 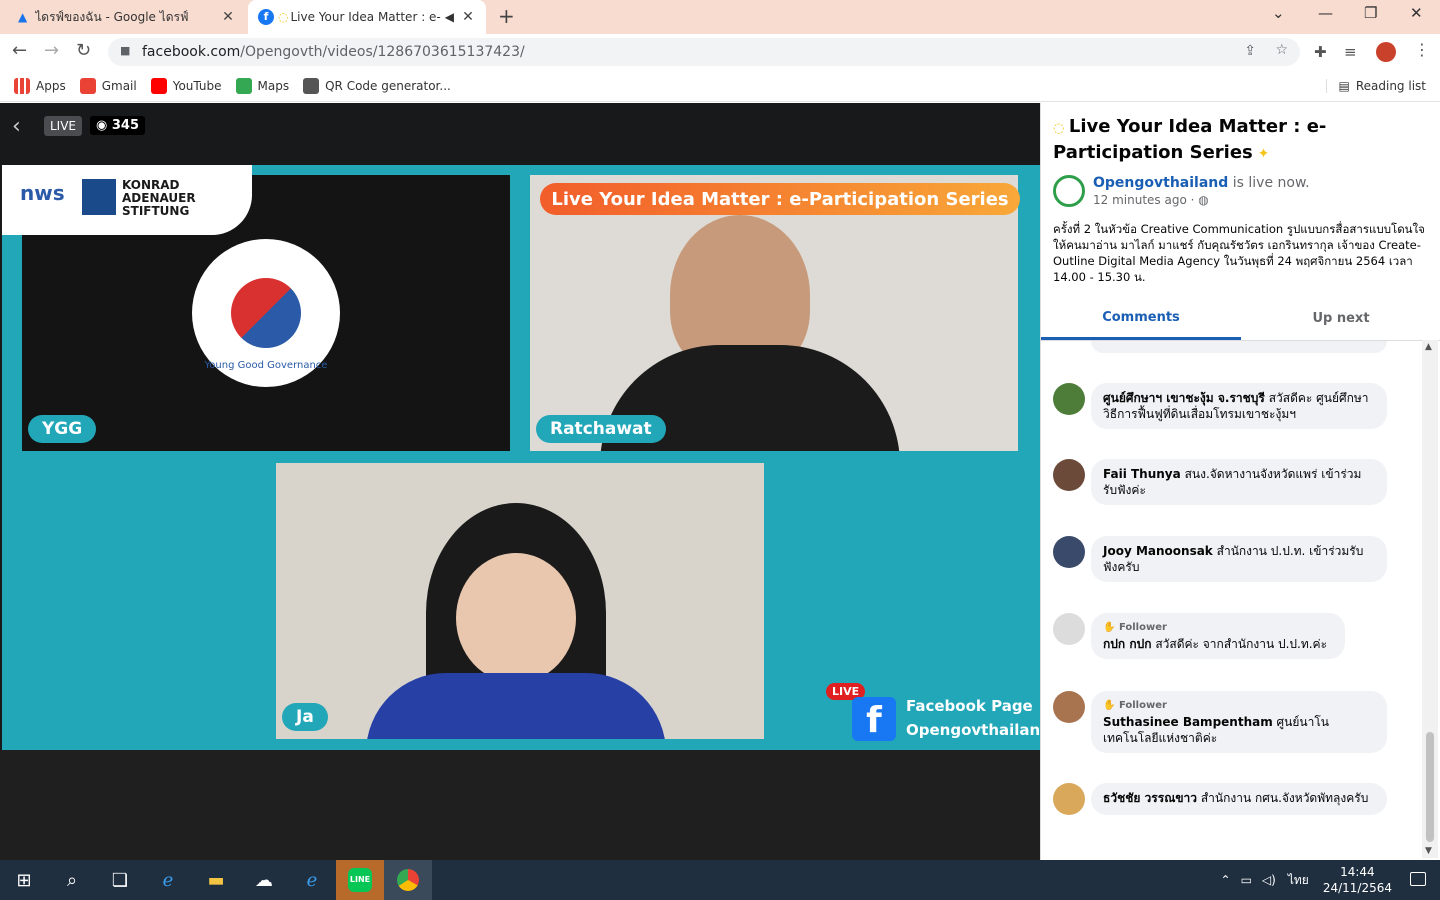 I want to click on menu-icon: ⋮, so click(x=1422, y=49).